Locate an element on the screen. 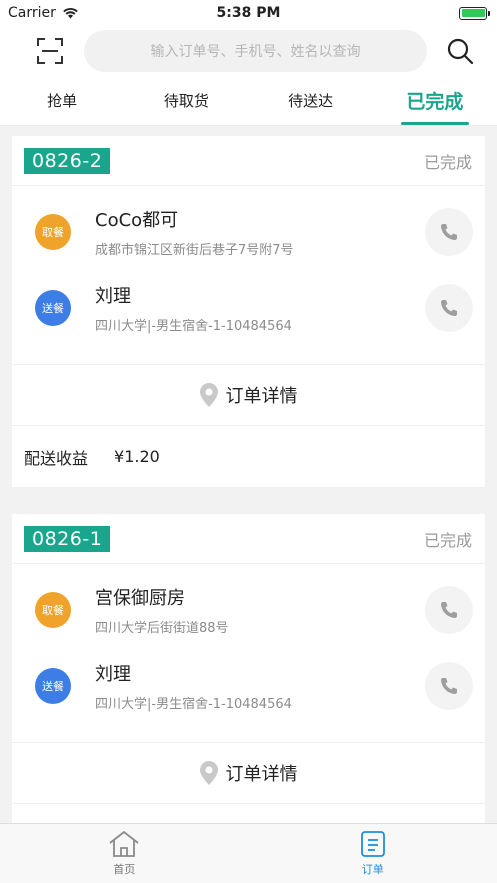 The image size is (497, 883). nav-orders: 订单 is located at coordinates (373, 853).